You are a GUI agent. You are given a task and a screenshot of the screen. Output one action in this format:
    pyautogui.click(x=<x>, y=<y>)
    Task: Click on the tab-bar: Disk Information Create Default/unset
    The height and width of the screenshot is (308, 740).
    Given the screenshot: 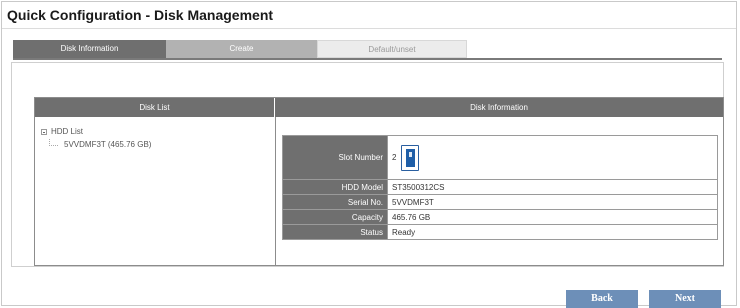 What is the action you would take?
    pyautogui.click(x=240, y=49)
    